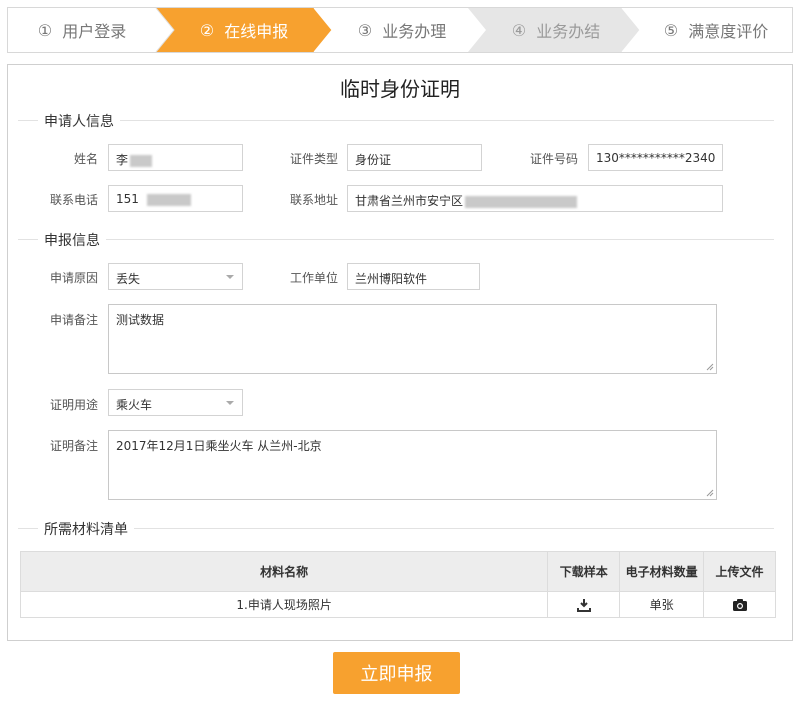  I want to click on materials-table: 材料名称 下载样本 电子材料数量 上传文件 1.申请人现场照片 单张, so click(397, 584).